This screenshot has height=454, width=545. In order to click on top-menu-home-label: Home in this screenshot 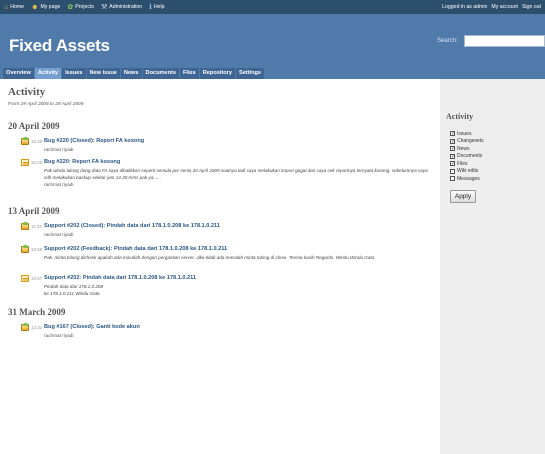, I will do `click(17, 7)`.